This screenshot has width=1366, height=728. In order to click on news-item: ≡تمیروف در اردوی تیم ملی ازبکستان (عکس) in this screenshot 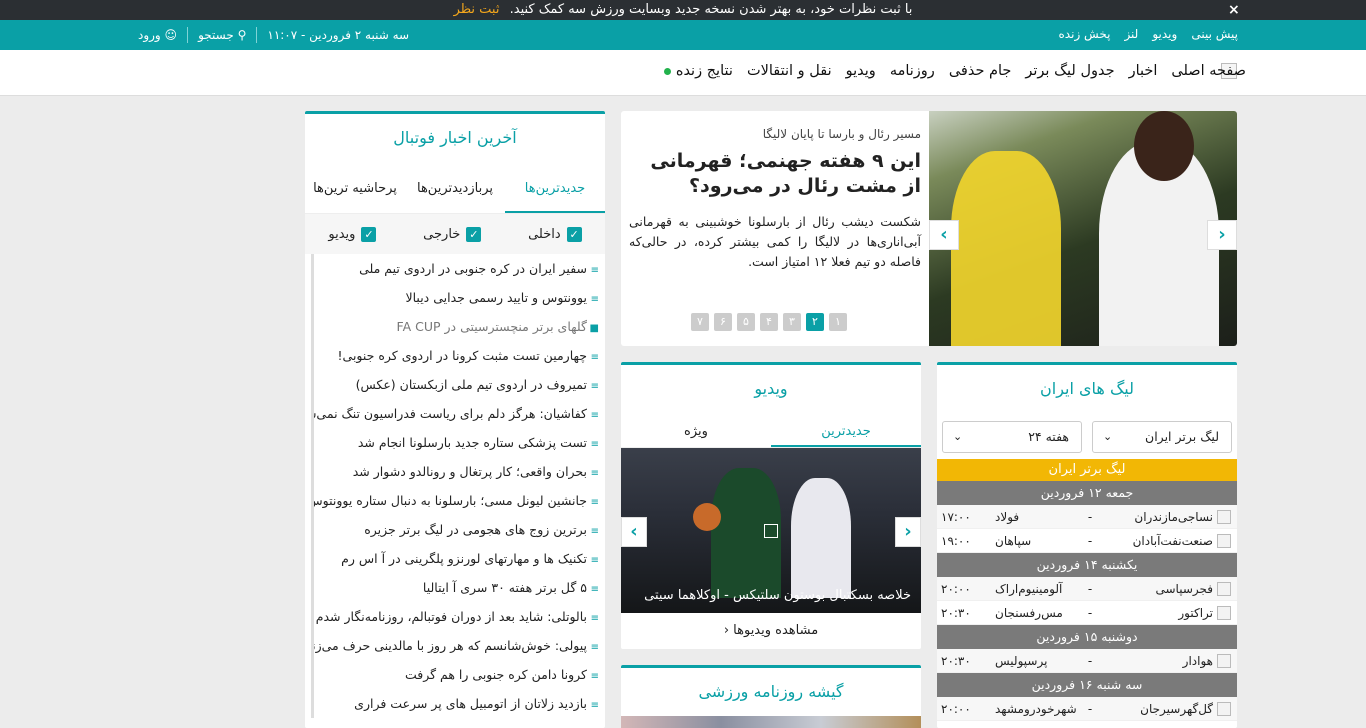, I will do `click(456, 384)`.